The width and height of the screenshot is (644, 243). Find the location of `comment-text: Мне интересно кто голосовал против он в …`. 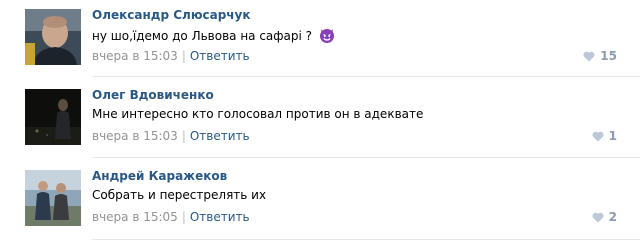

comment-text: Мне интересно кто голосовал против он в … is located at coordinates (258, 114).